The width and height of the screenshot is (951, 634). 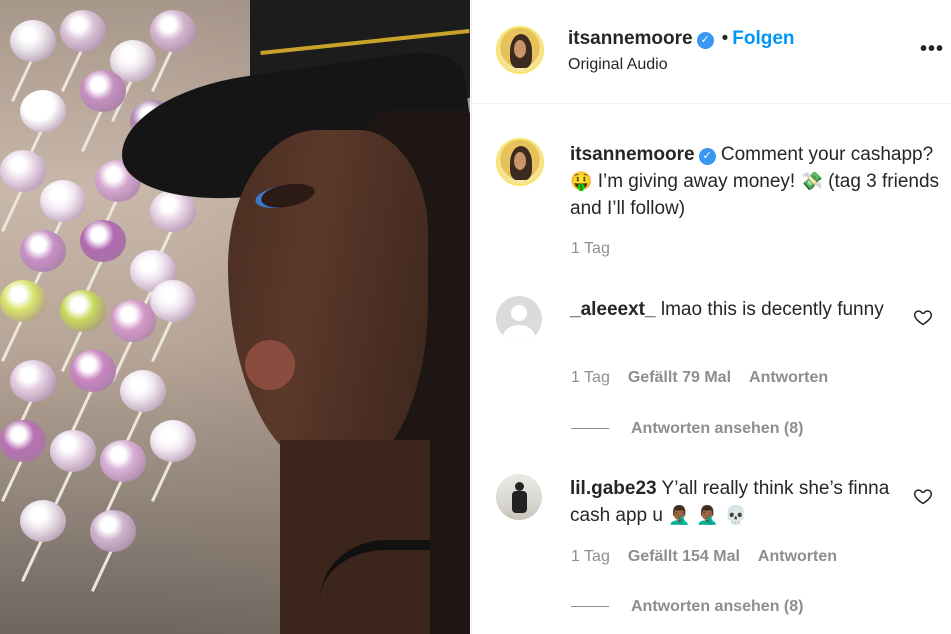 I want to click on money-mouth-emoji: 🤑, so click(x=581, y=181).